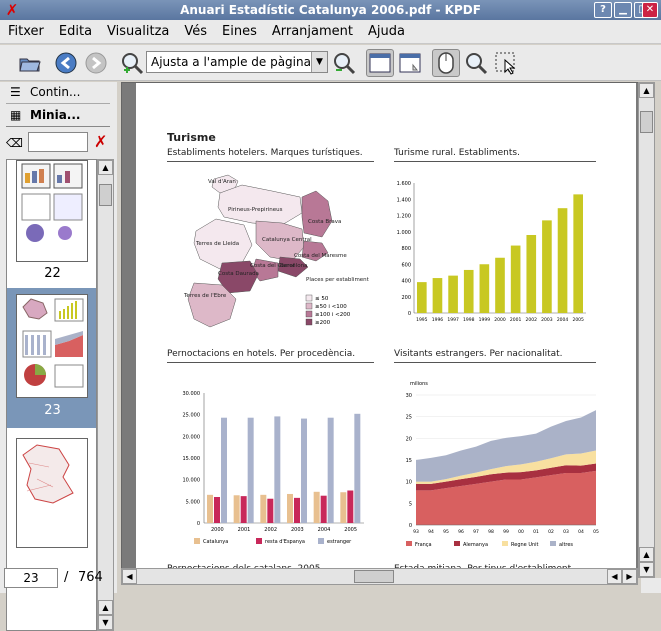 The height and width of the screenshot is (631, 661). I want to click on select-tool-icon, so click(506, 63).